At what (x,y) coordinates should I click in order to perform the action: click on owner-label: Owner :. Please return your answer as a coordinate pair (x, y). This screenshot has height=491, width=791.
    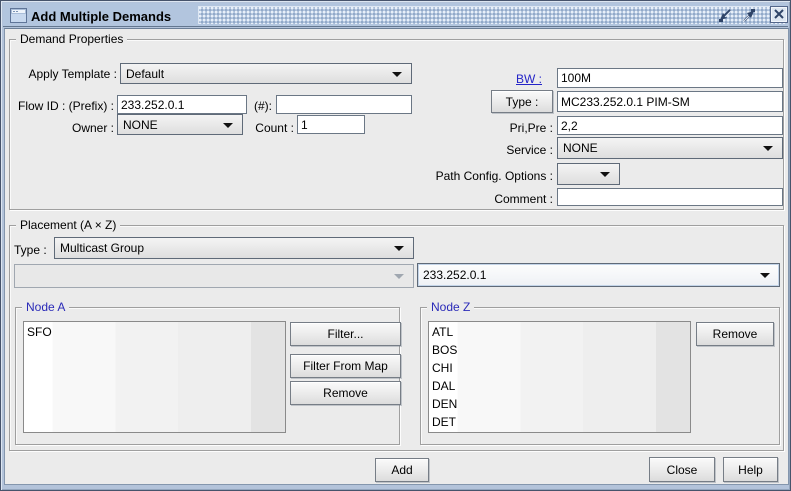
    Looking at the image, I should click on (92, 128).